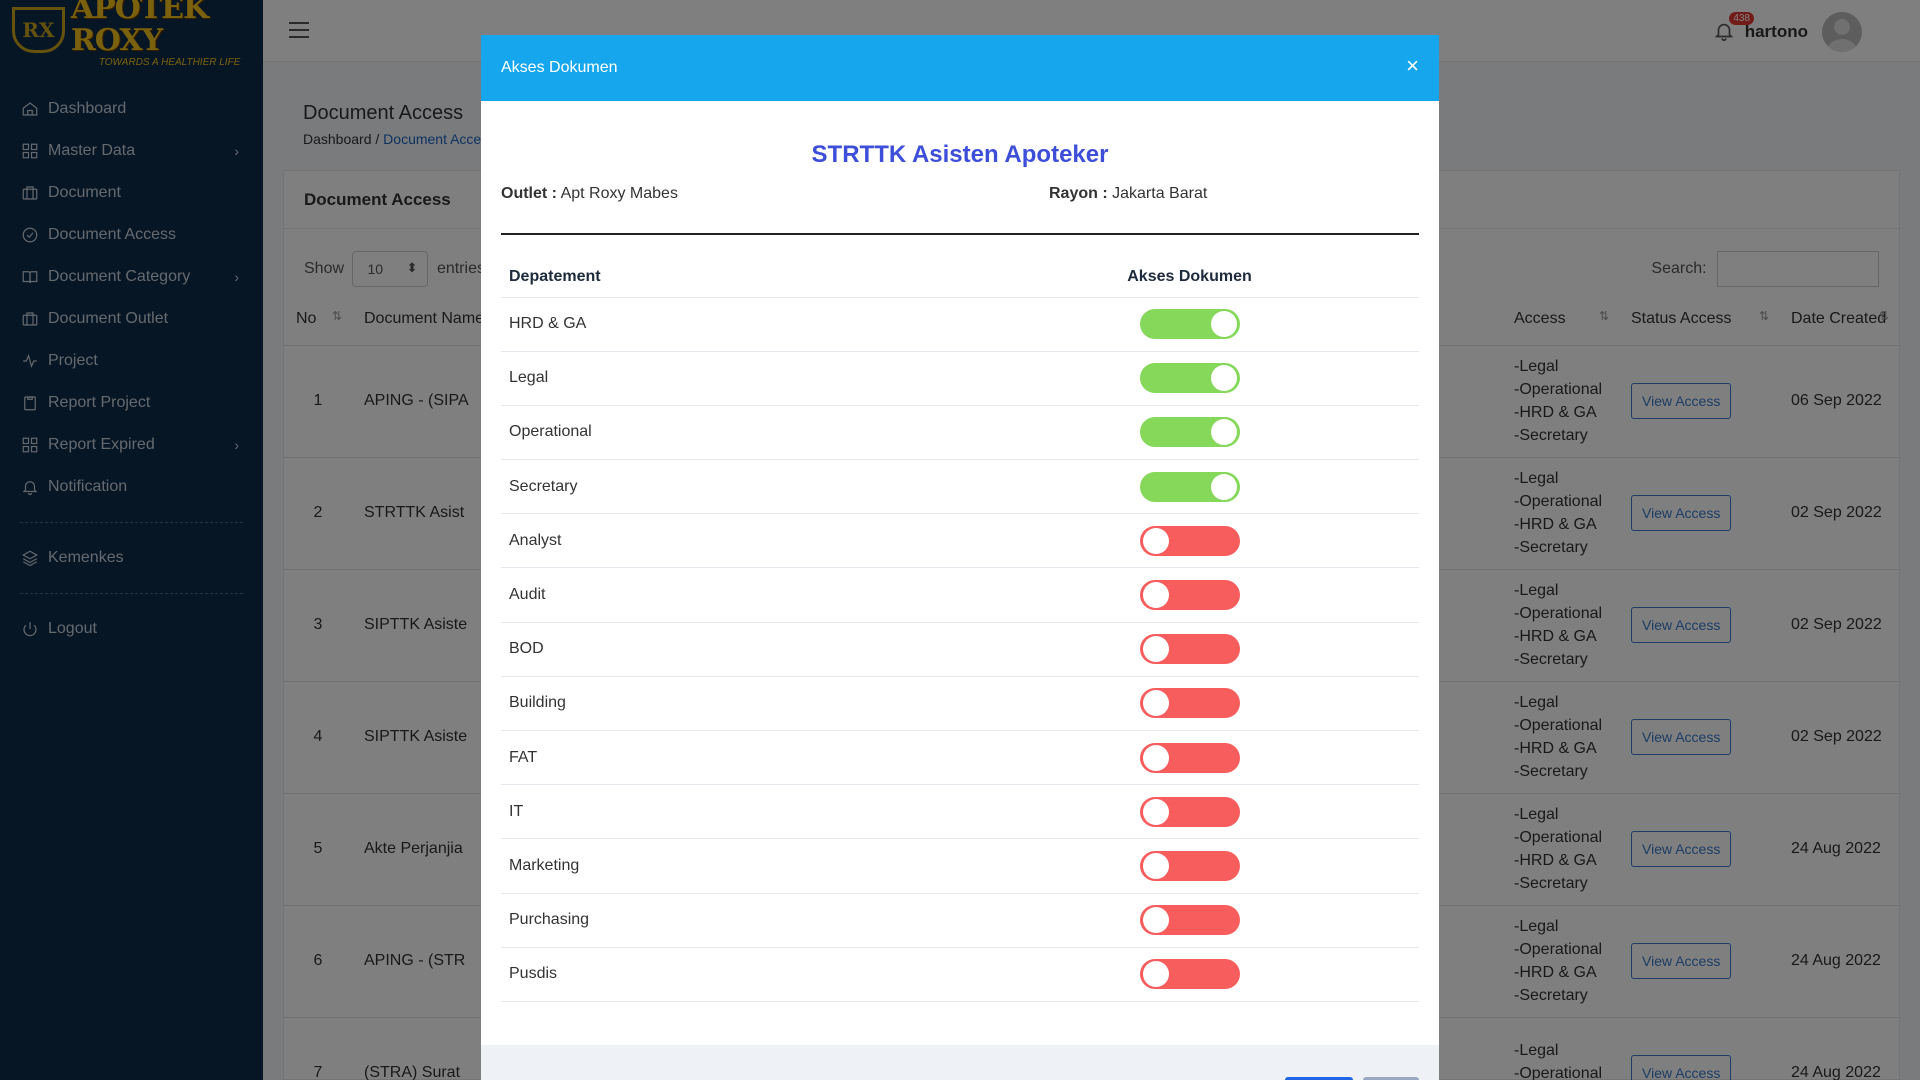 Image resolution: width=1920 pixels, height=1080 pixels. What do you see at coordinates (1189, 277) in the screenshot?
I see `col-access-toggle: Akses Dokumen` at bounding box center [1189, 277].